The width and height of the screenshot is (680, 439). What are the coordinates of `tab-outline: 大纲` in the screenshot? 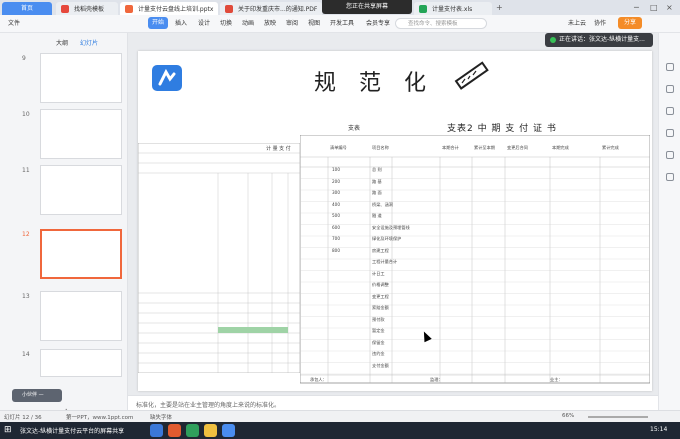 It's located at (62, 42).